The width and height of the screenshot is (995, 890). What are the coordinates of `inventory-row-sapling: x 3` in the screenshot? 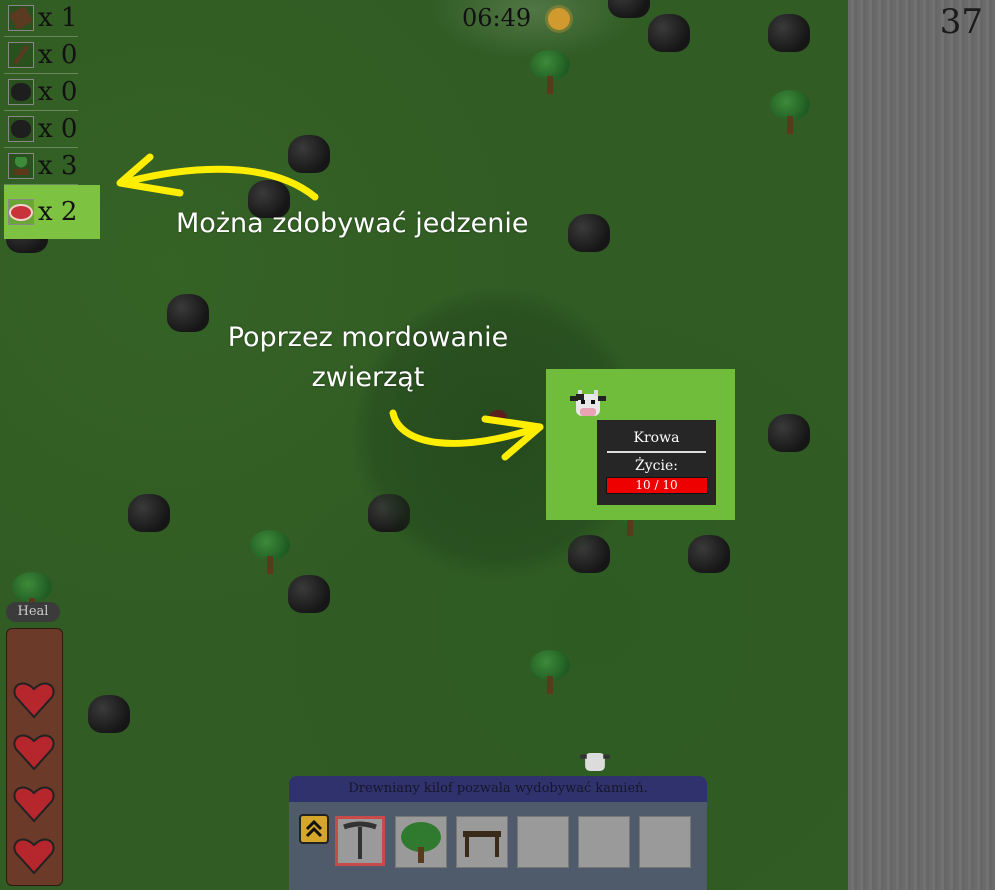 It's located at (41, 166).